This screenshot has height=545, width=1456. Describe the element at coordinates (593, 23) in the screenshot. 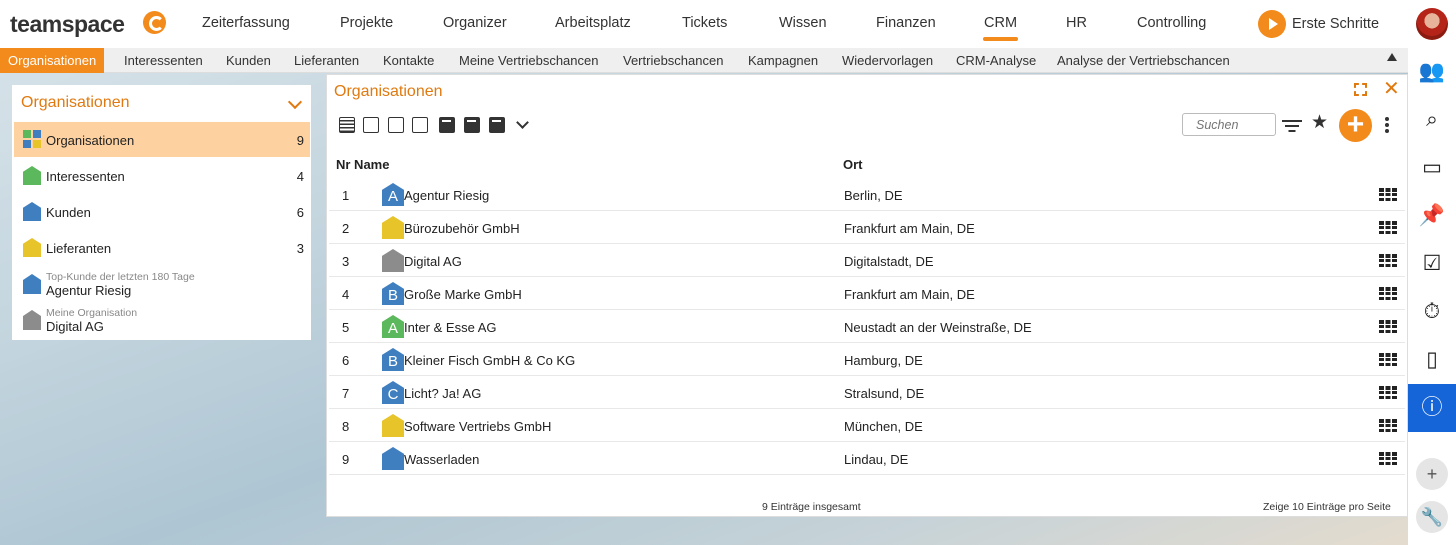

I see `nav-arbeitsplatz: Arbeitsplatz` at that location.